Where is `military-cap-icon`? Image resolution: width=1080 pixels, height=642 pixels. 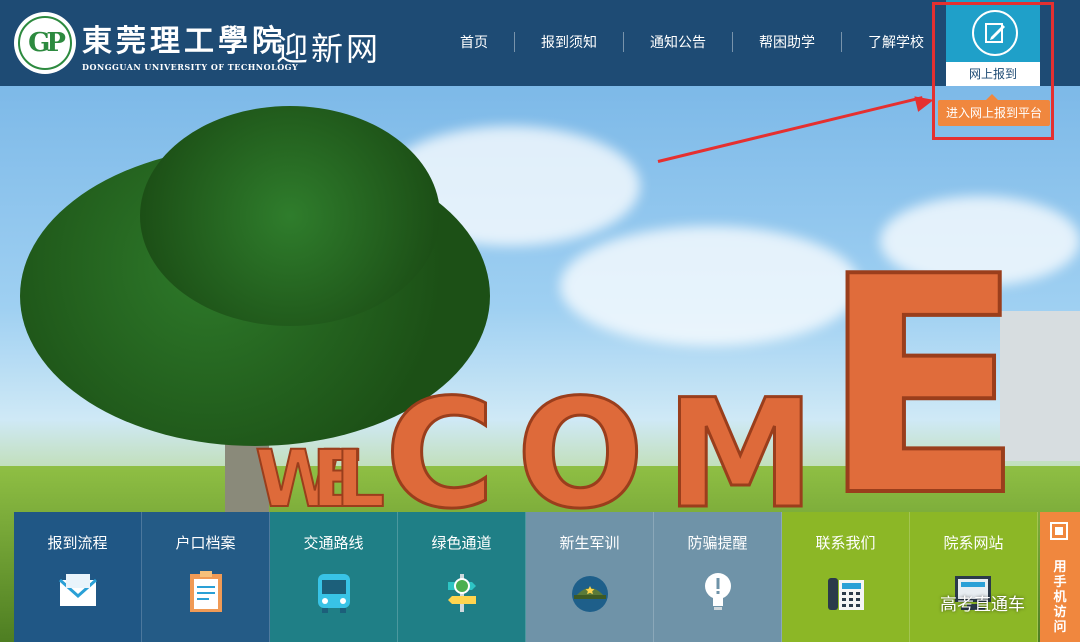
military-cap-icon is located at coordinates (590, 594).